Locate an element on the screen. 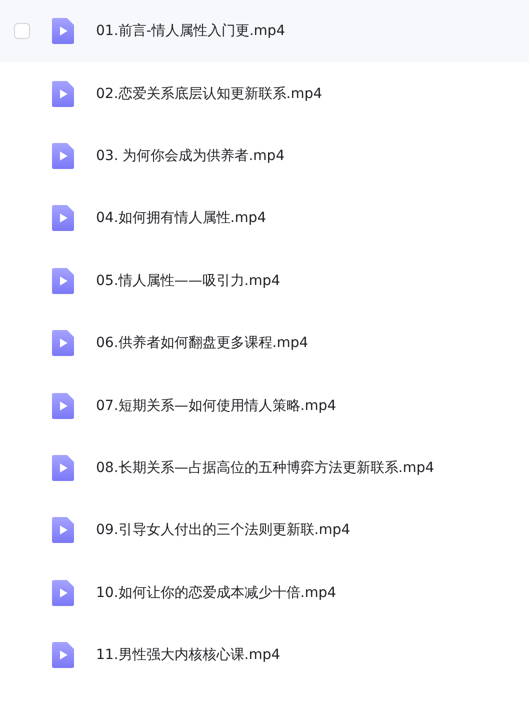 The image size is (529, 702). file-name: 05.情人属性——吸引力.mp4 is located at coordinates (188, 281).